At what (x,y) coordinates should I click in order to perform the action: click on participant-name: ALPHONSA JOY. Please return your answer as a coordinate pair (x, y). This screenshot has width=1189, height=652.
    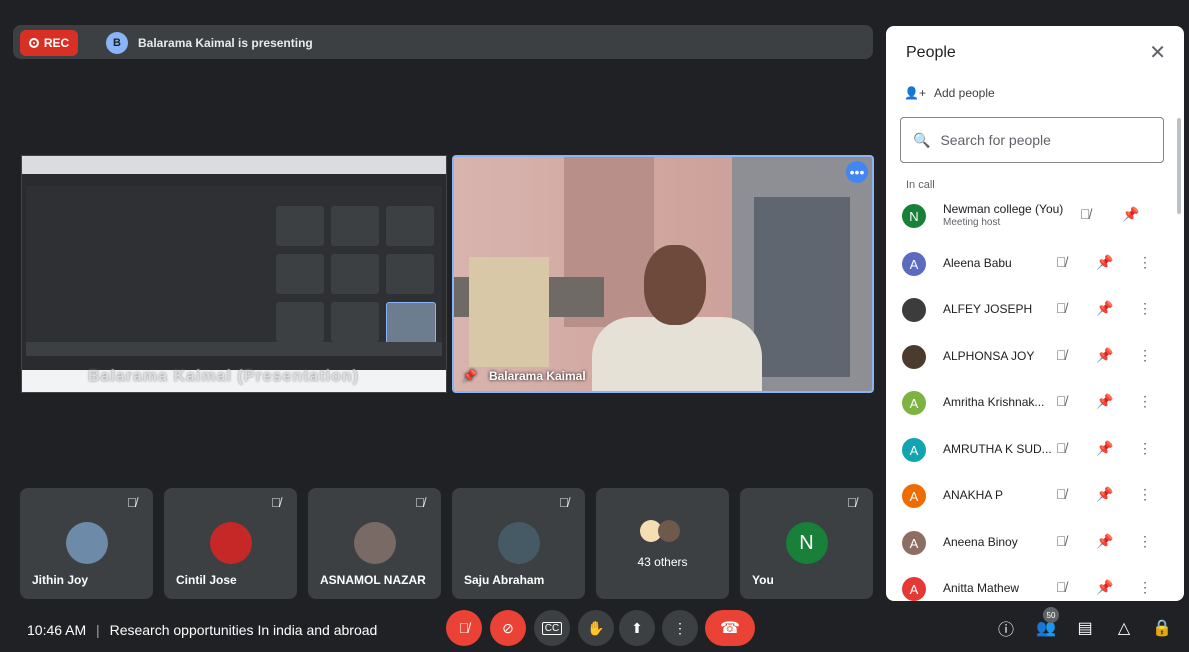
    Looking at the image, I should click on (989, 356).